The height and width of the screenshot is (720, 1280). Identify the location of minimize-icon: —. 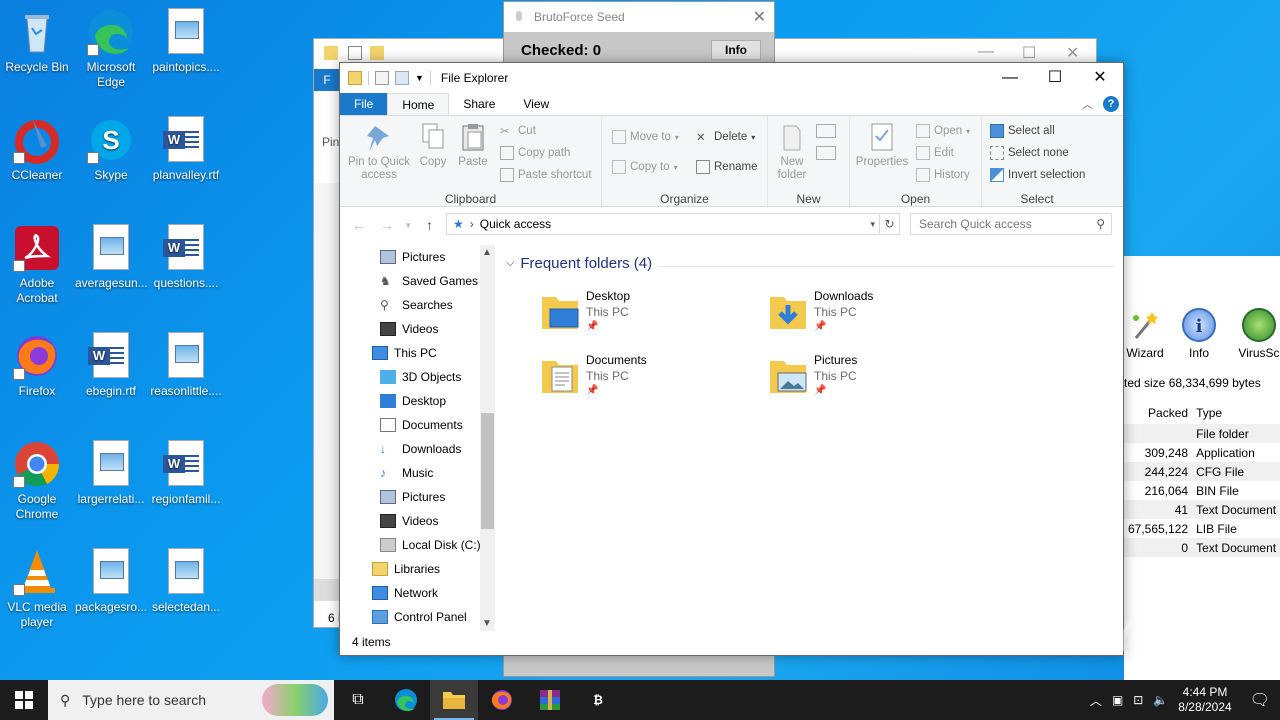
(986, 52).